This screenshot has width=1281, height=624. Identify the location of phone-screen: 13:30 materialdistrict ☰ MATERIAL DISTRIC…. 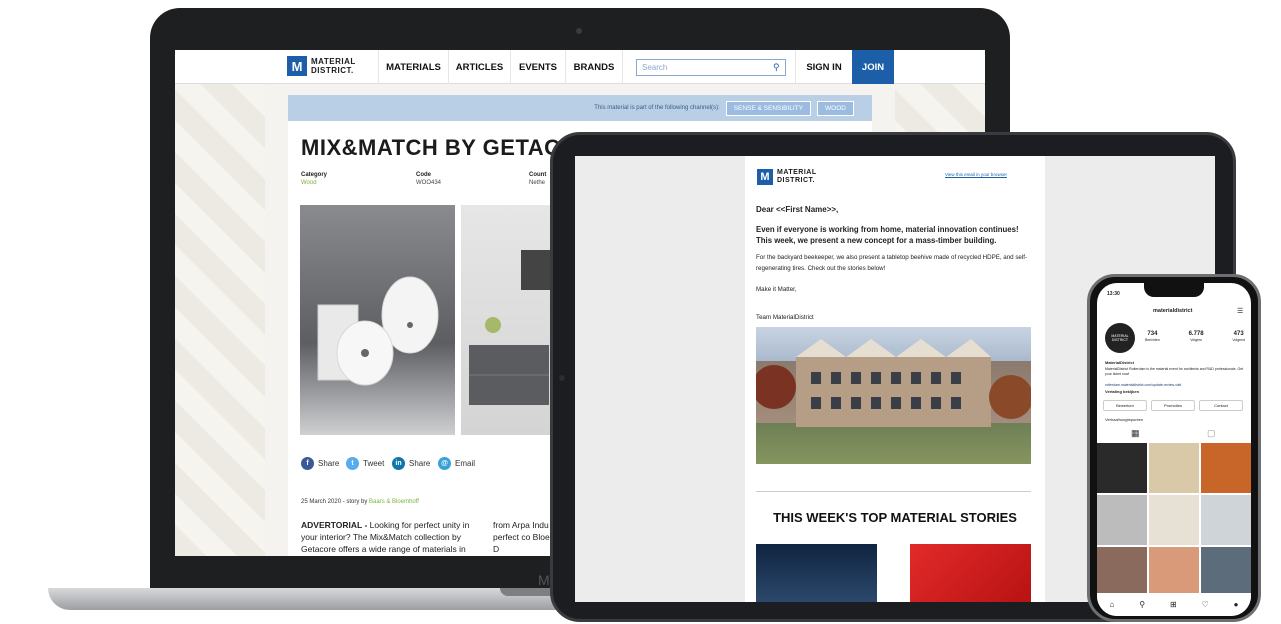
(1174, 449).